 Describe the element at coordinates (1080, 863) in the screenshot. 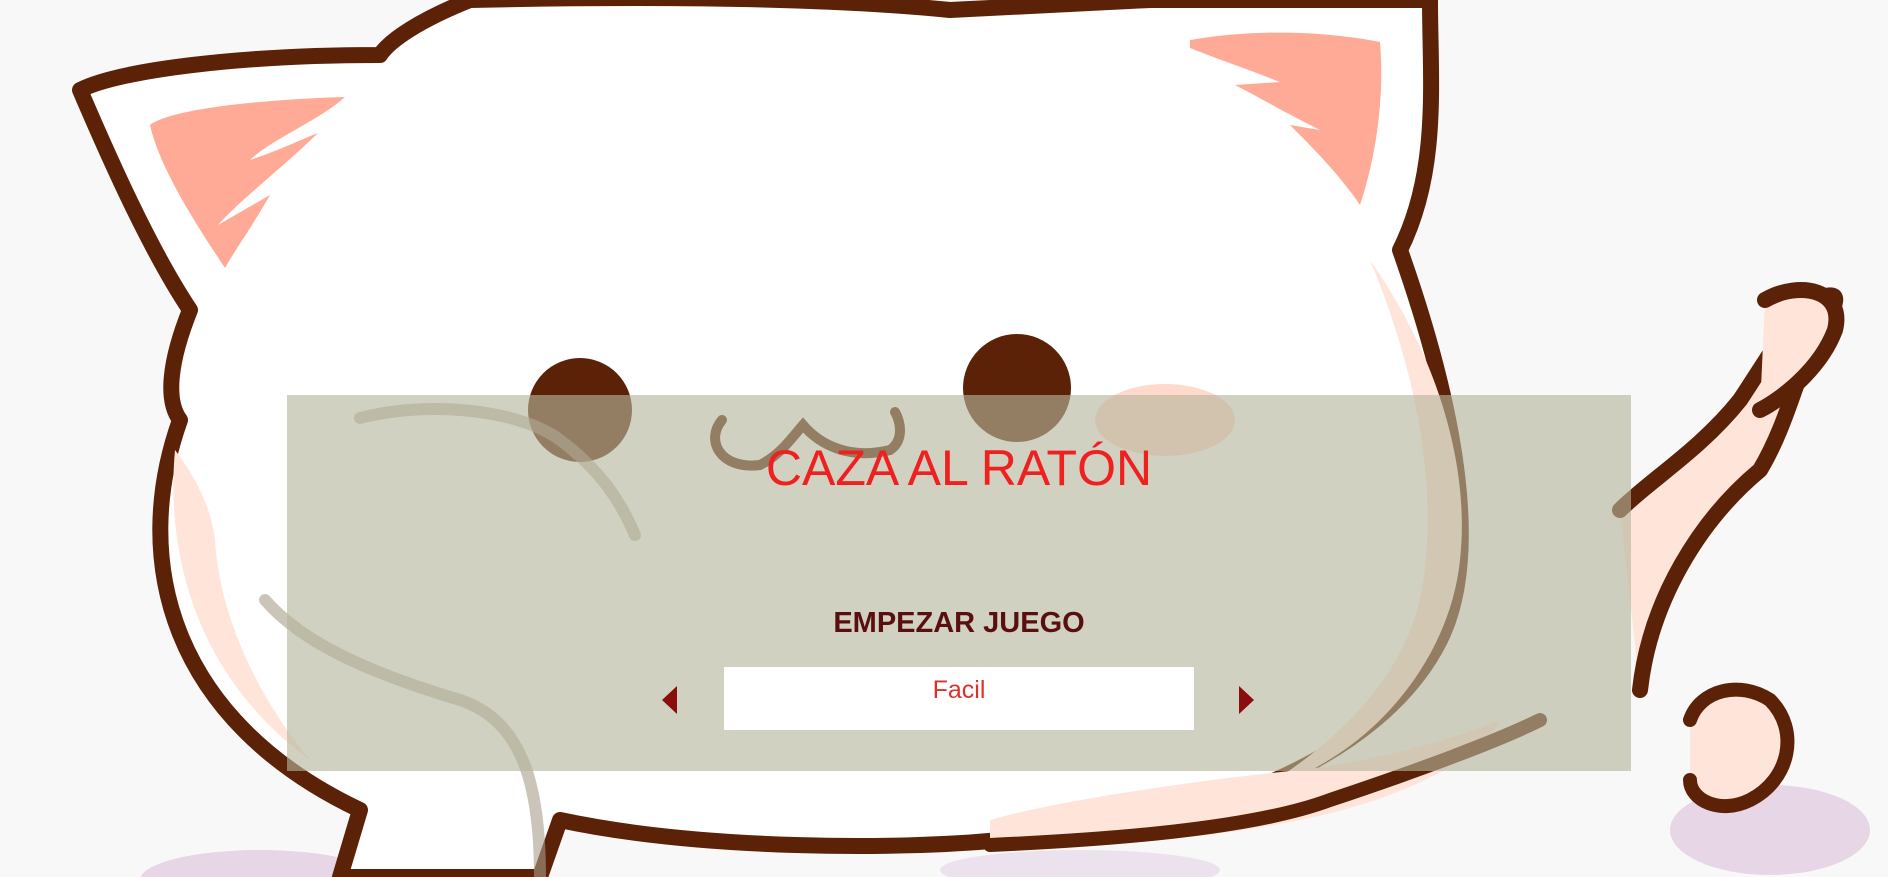

I see `floor-shadow-center` at that location.